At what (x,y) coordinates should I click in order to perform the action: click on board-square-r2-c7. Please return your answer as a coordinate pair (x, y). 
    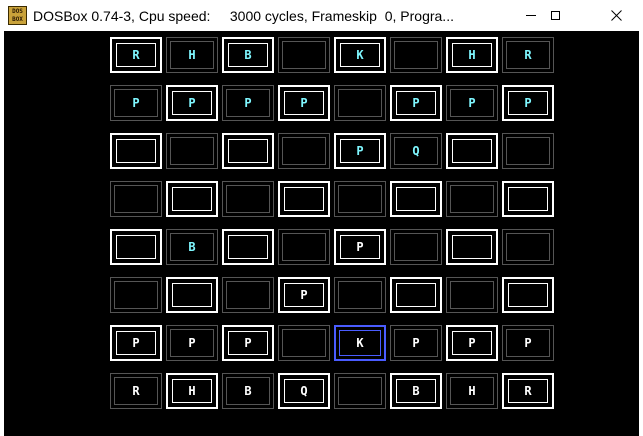
    Looking at the image, I should click on (528, 151).